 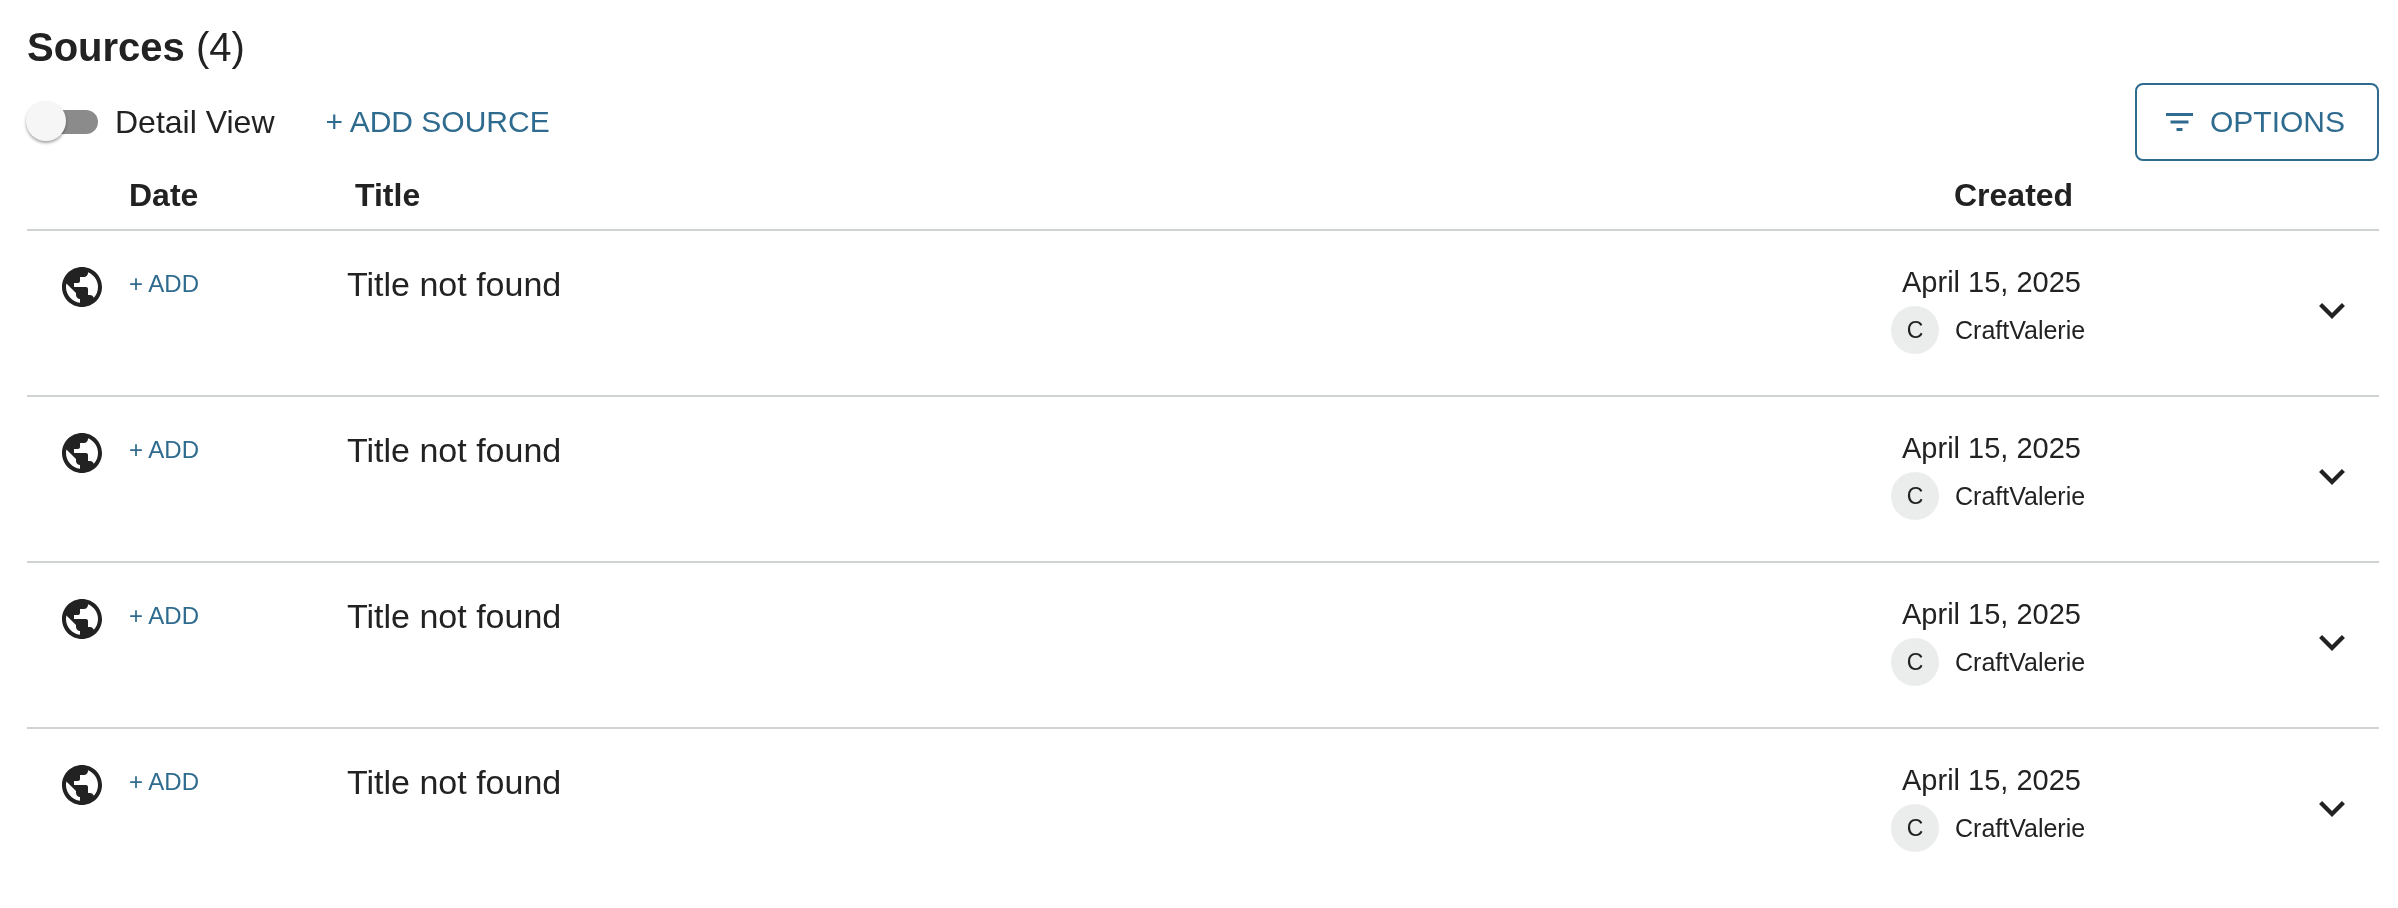 What do you see at coordinates (164, 195) in the screenshot?
I see `column-header: Date` at bounding box center [164, 195].